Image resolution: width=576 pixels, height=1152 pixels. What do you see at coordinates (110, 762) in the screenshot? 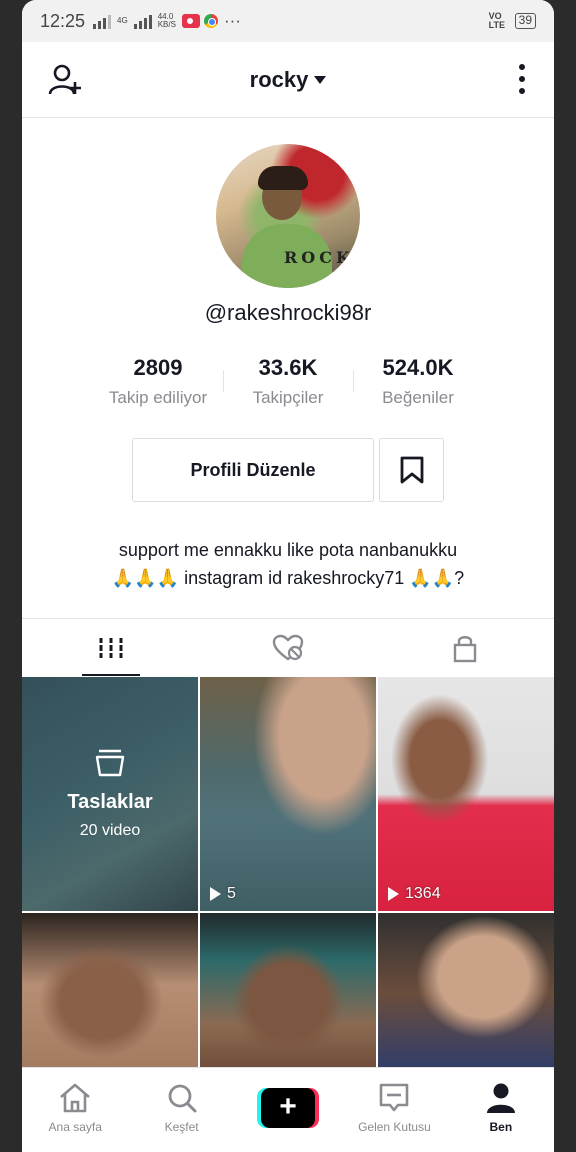
I see `drafts-box-icon` at bounding box center [110, 762].